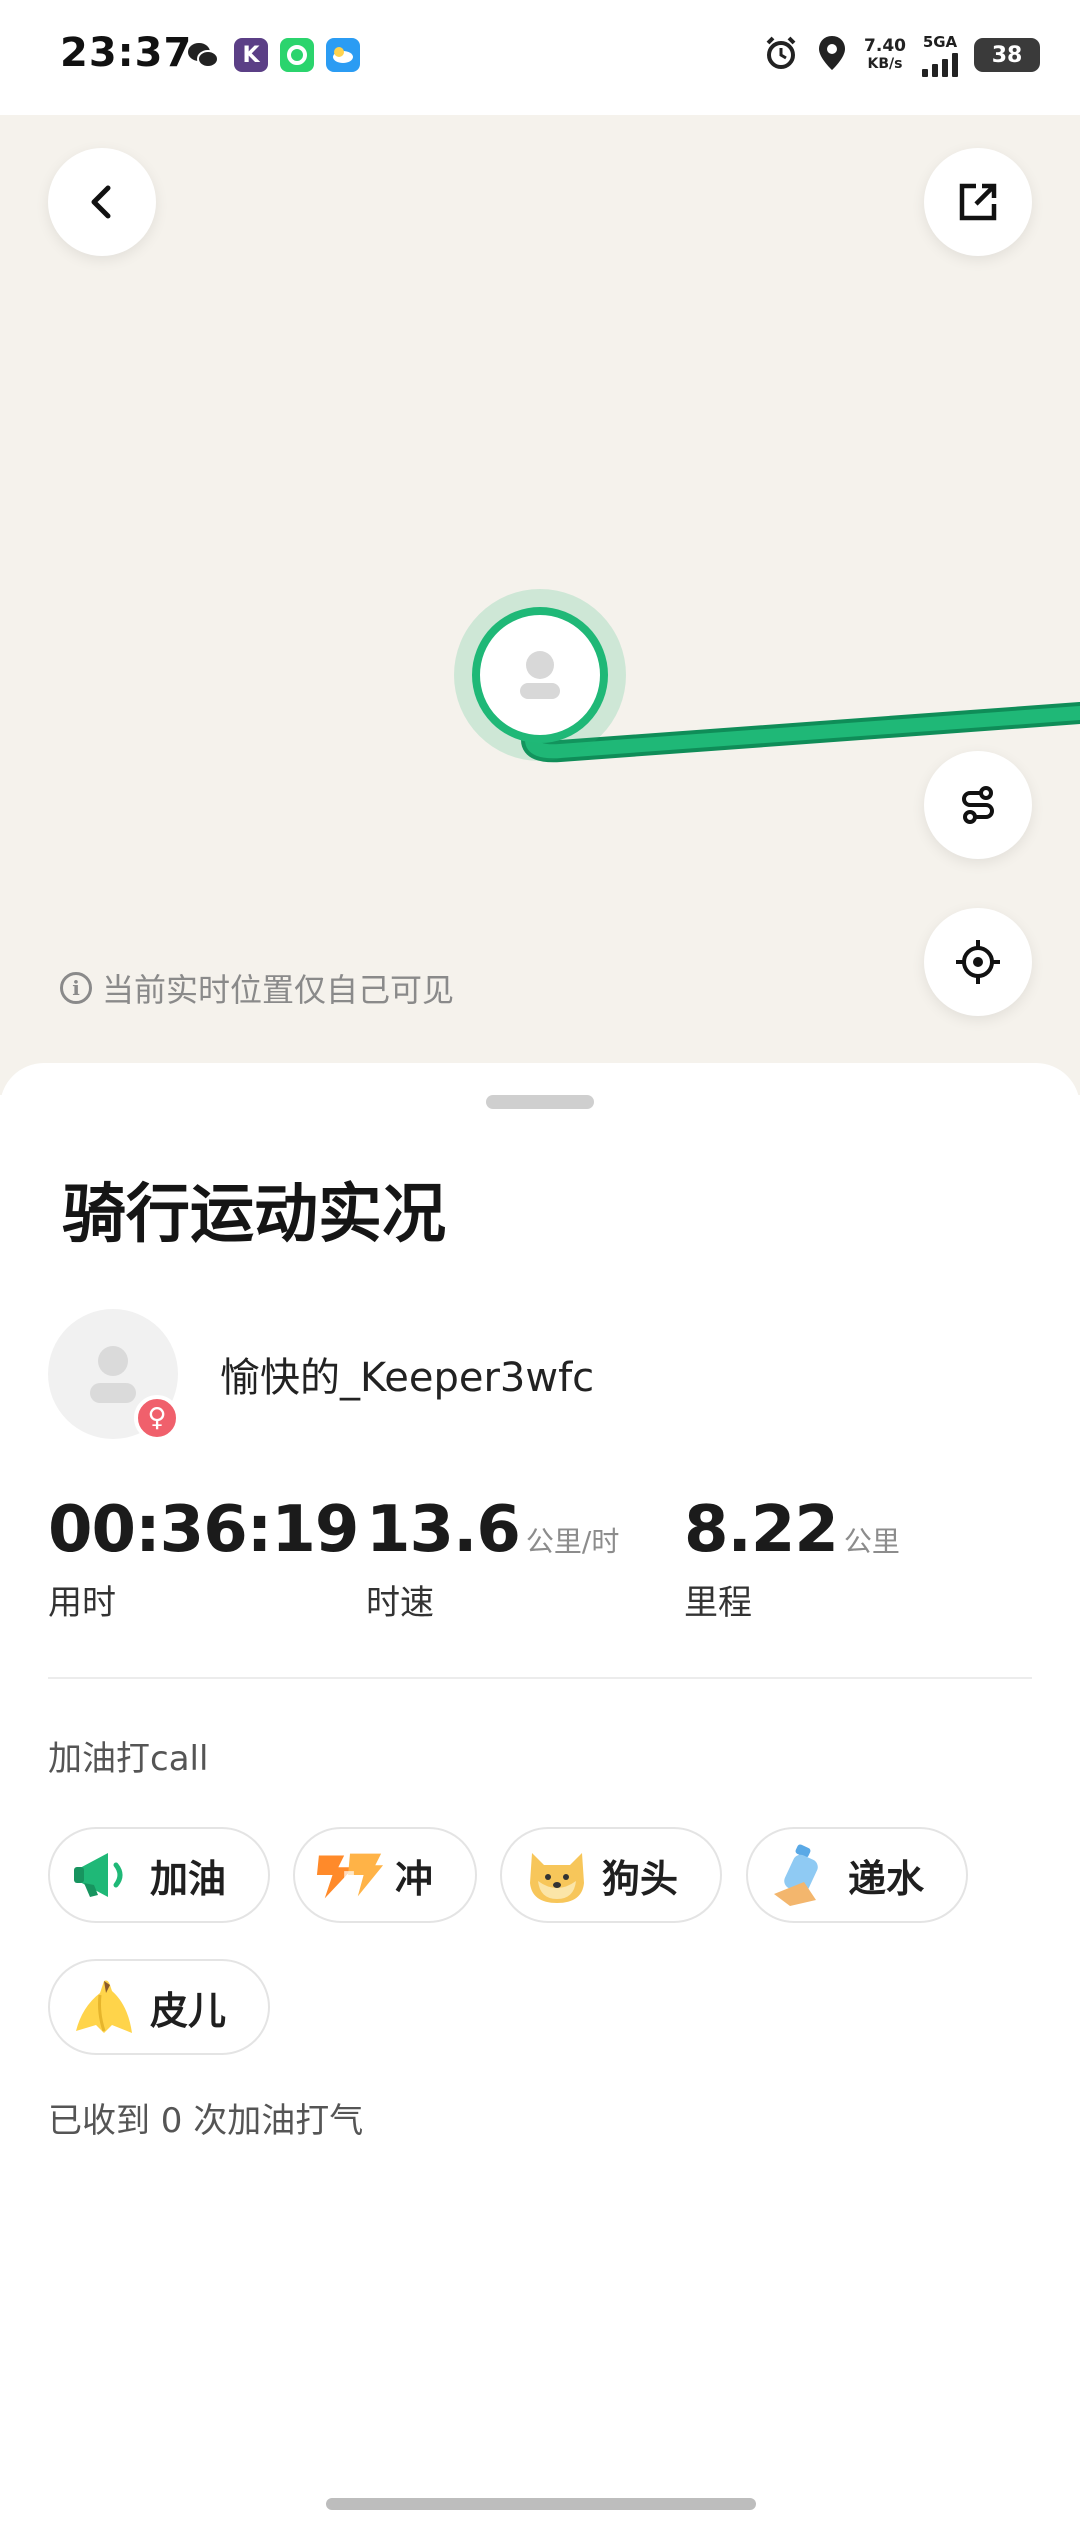 The width and height of the screenshot is (1080, 2532). What do you see at coordinates (343, 55) in the screenshot?
I see `weather-app-icon` at bounding box center [343, 55].